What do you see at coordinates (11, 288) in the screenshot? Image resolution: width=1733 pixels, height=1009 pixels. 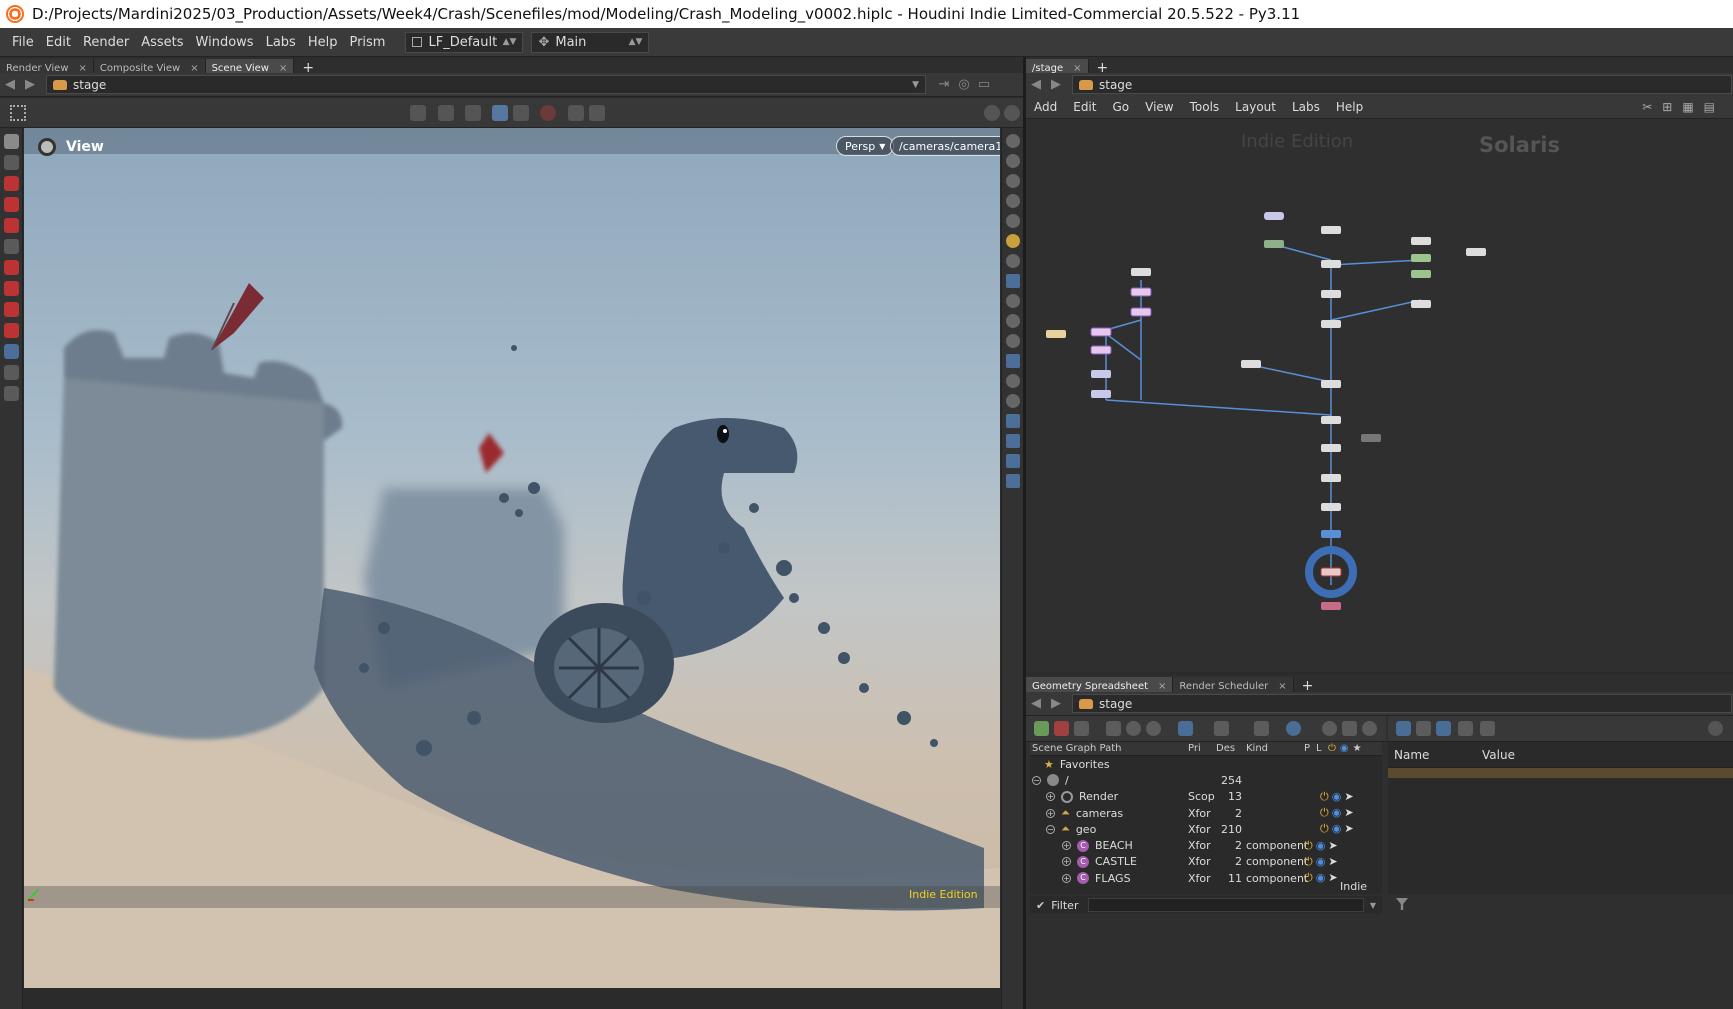 I see `camera-tool-icon` at bounding box center [11, 288].